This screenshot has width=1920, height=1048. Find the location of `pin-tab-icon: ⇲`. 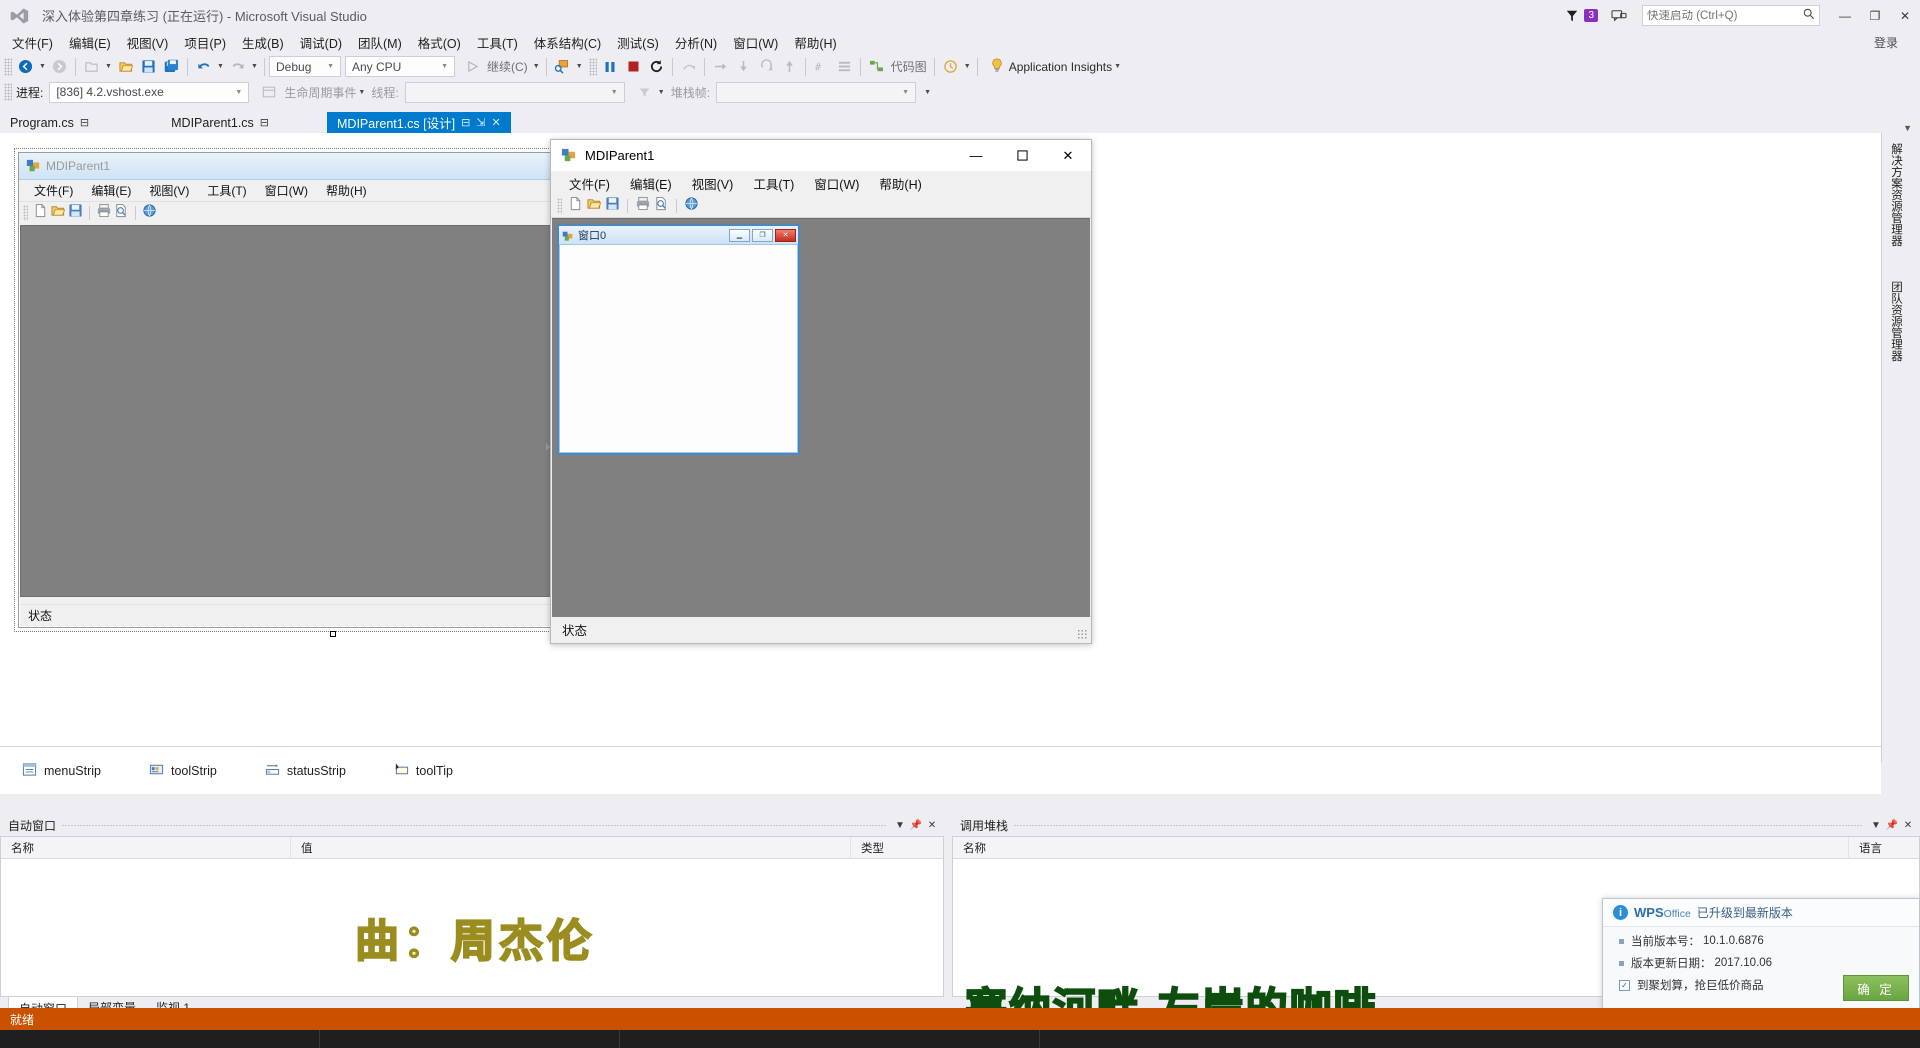

pin-tab-icon: ⇲ is located at coordinates (480, 122).